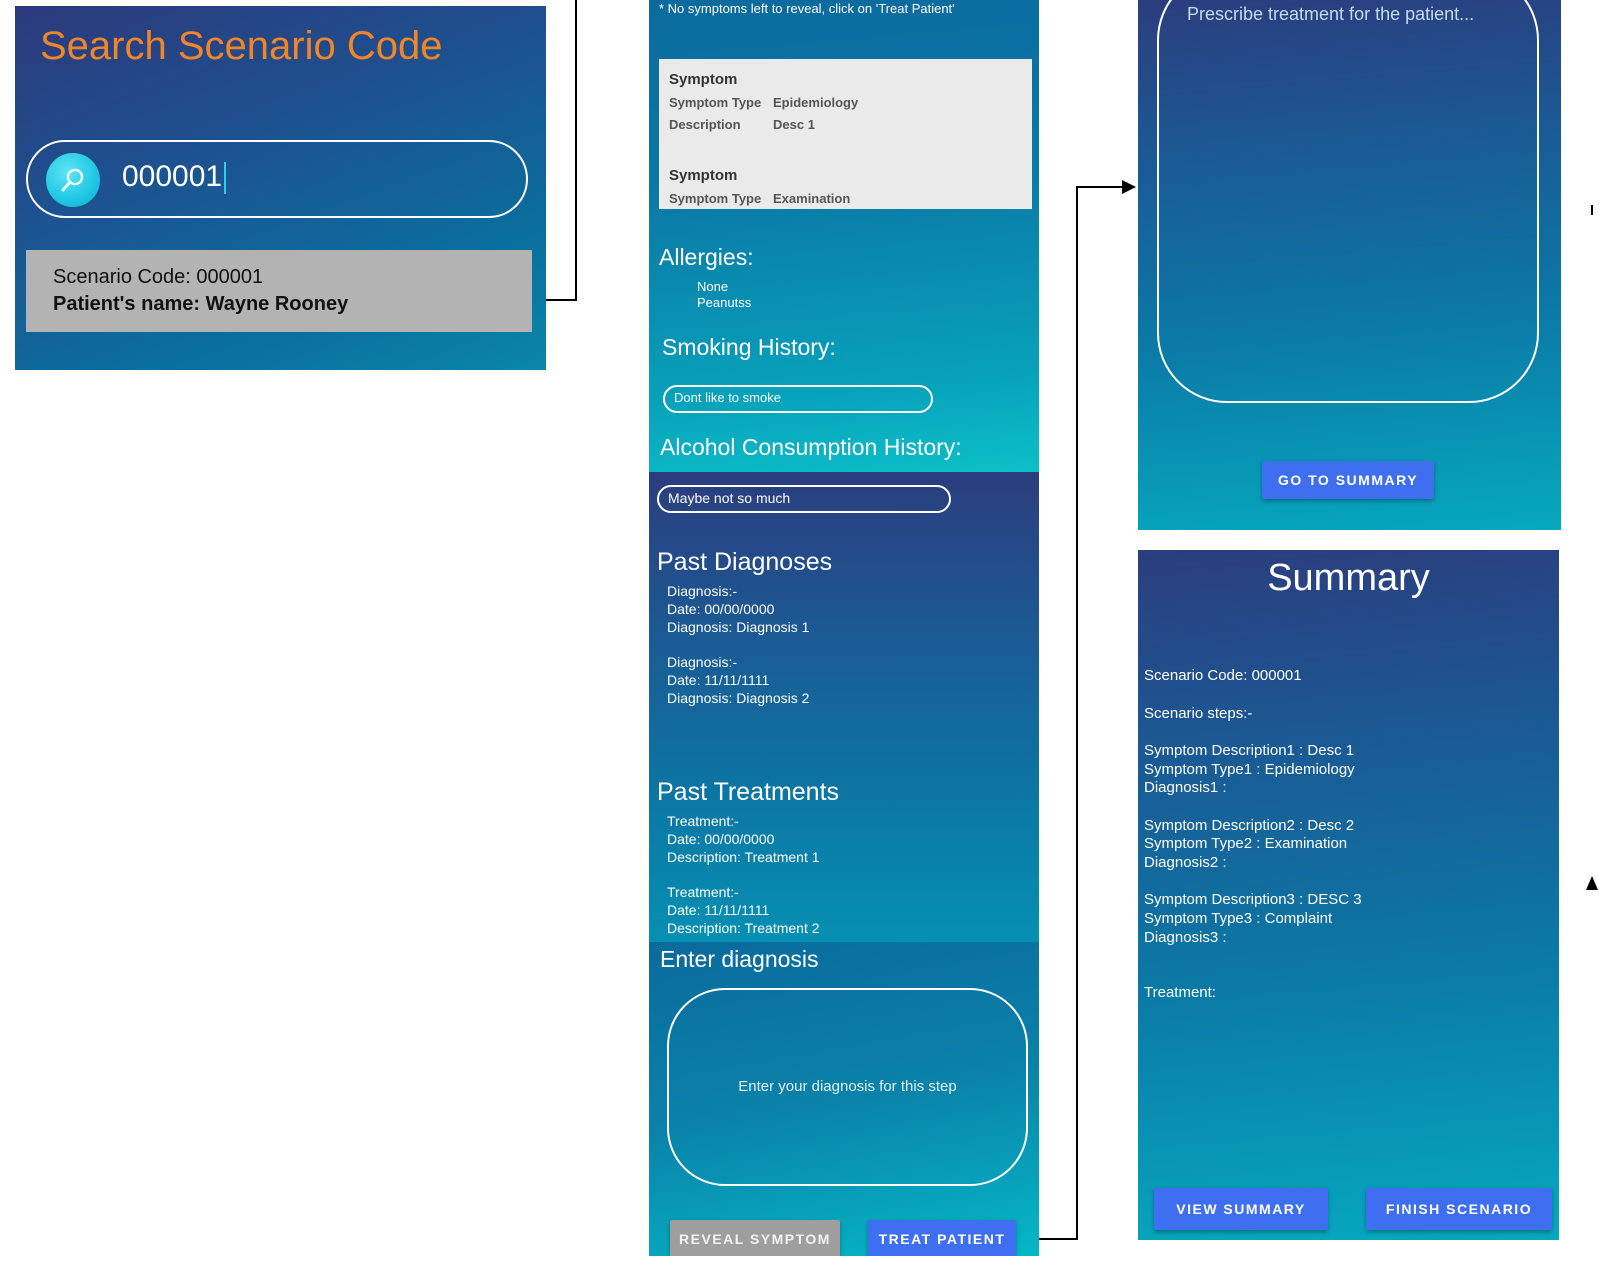  What do you see at coordinates (158, 277) in the screenshot?
I see `result-scenario-code: Scenario Code: 000001` at bounding box center [158, 277].